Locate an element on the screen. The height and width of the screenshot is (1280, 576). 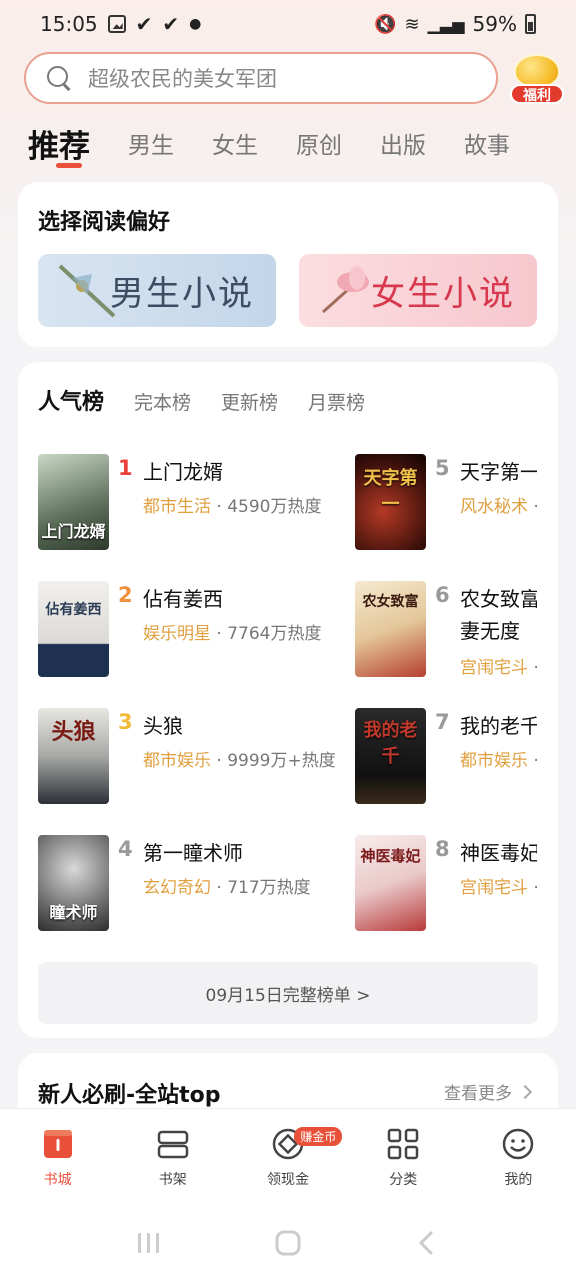
book-title: 上门龙婿 is located at coordinates (183, 472).